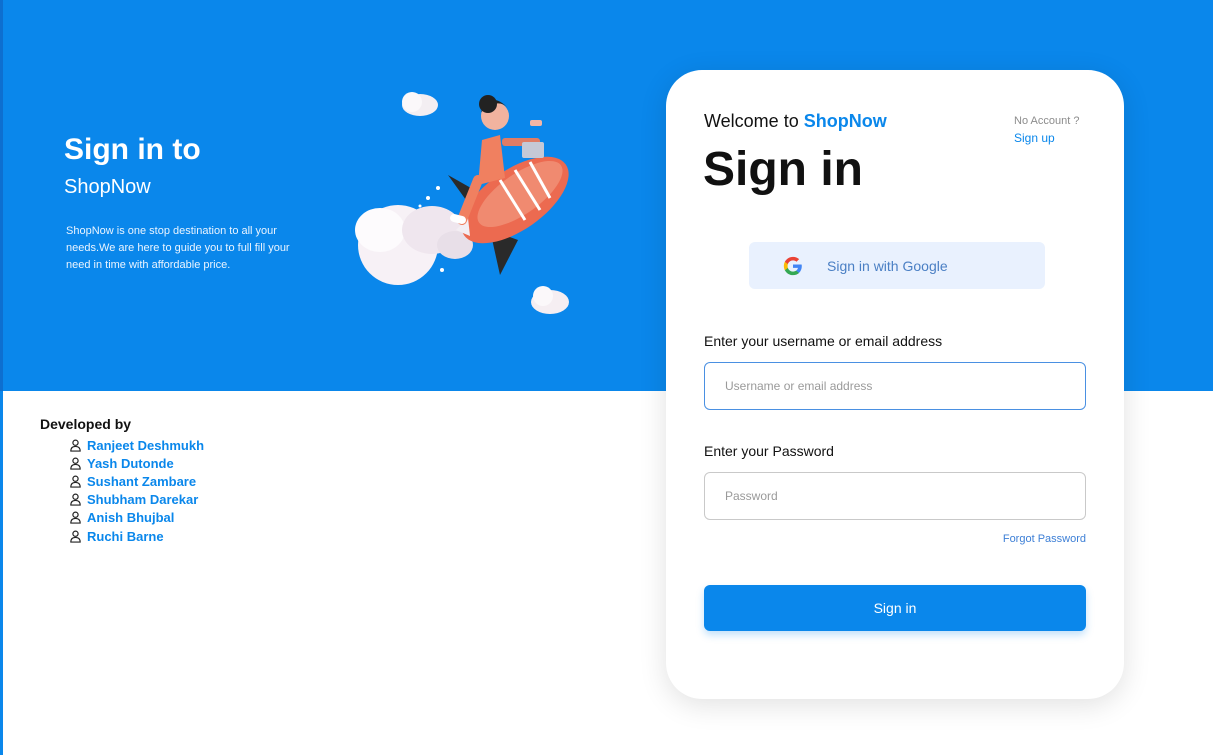 The width and height of the screenshot is (1213, 755). I want to click on developer-item: Anish Bhujbal, so click(136, 518).